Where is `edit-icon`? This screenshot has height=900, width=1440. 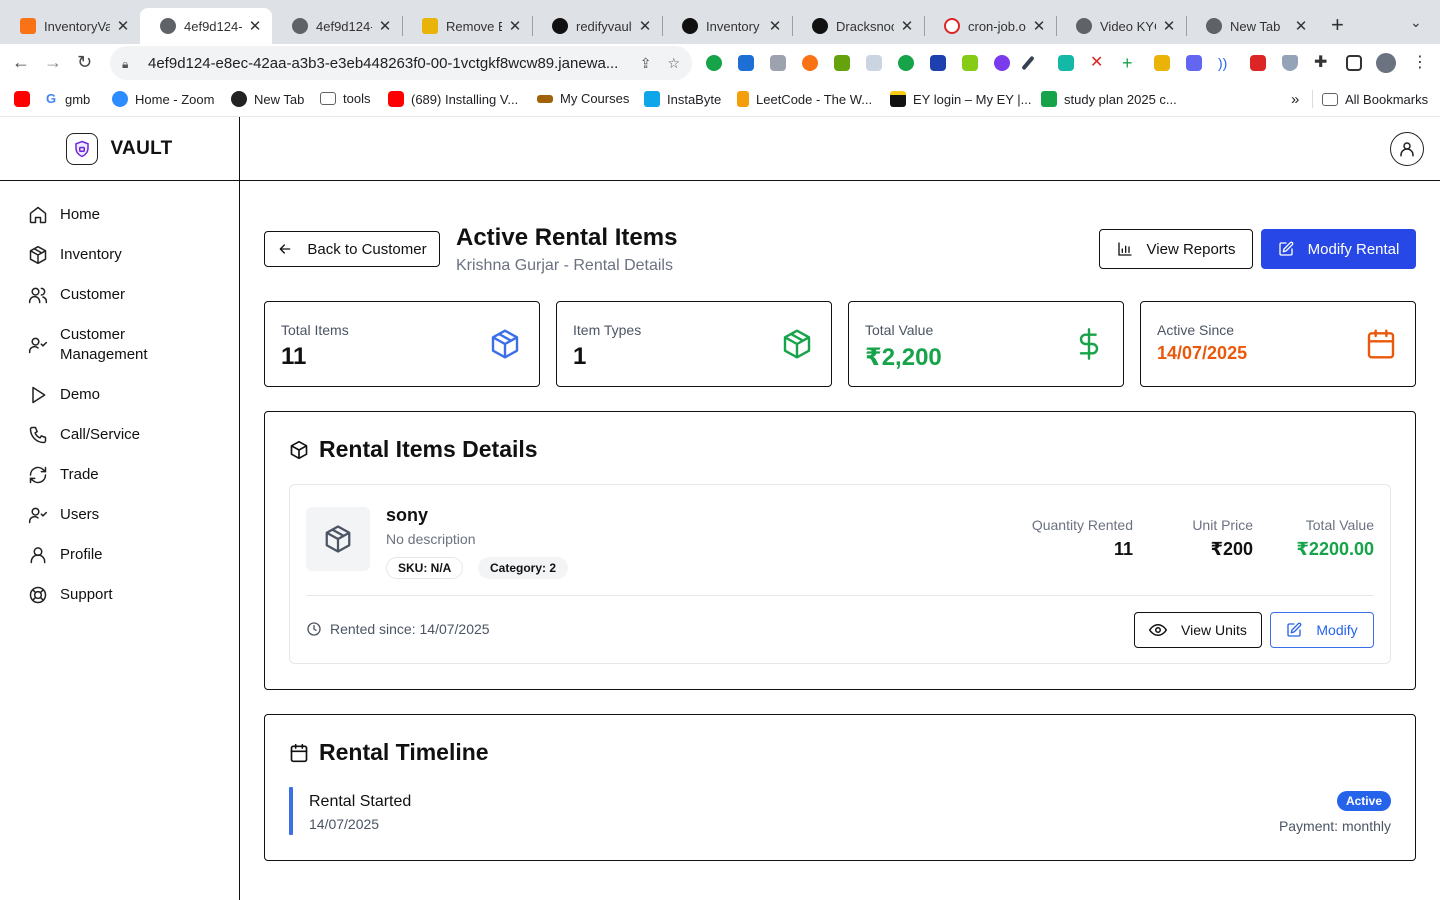 edit-icon is located at coordinates (1286, 248).